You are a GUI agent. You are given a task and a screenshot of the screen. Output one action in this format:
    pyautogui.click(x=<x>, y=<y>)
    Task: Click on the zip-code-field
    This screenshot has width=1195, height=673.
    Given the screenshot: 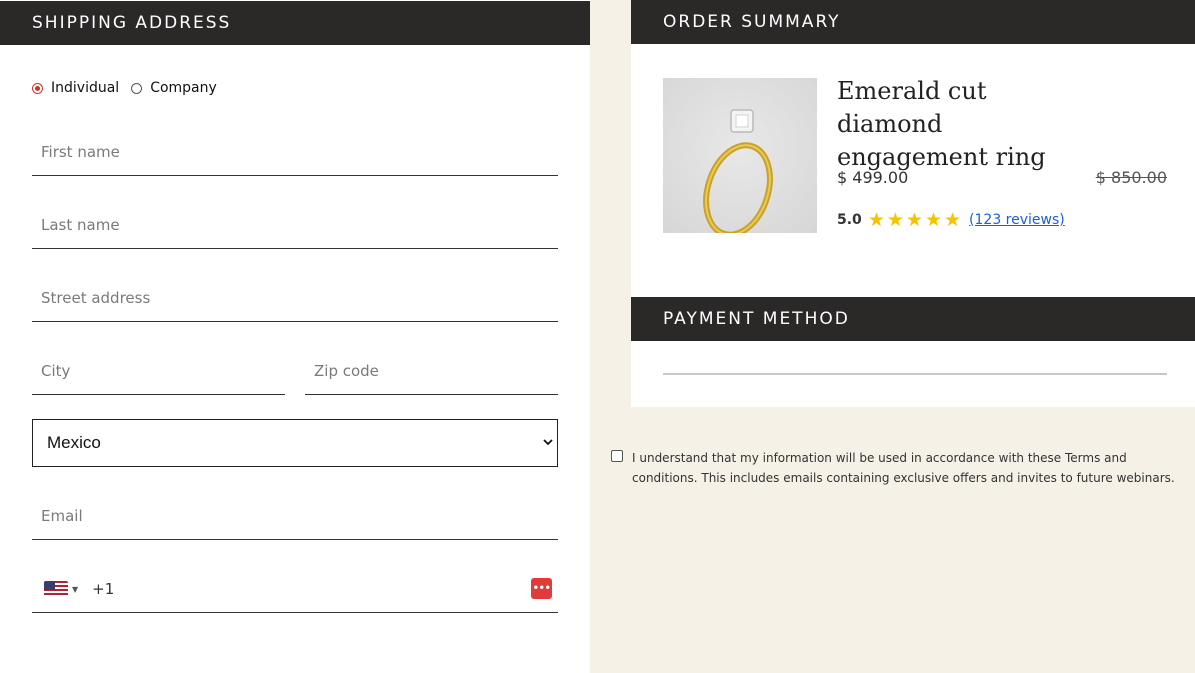 What is the action you would take?
    pyautogui.click(x=431, y=371)
    